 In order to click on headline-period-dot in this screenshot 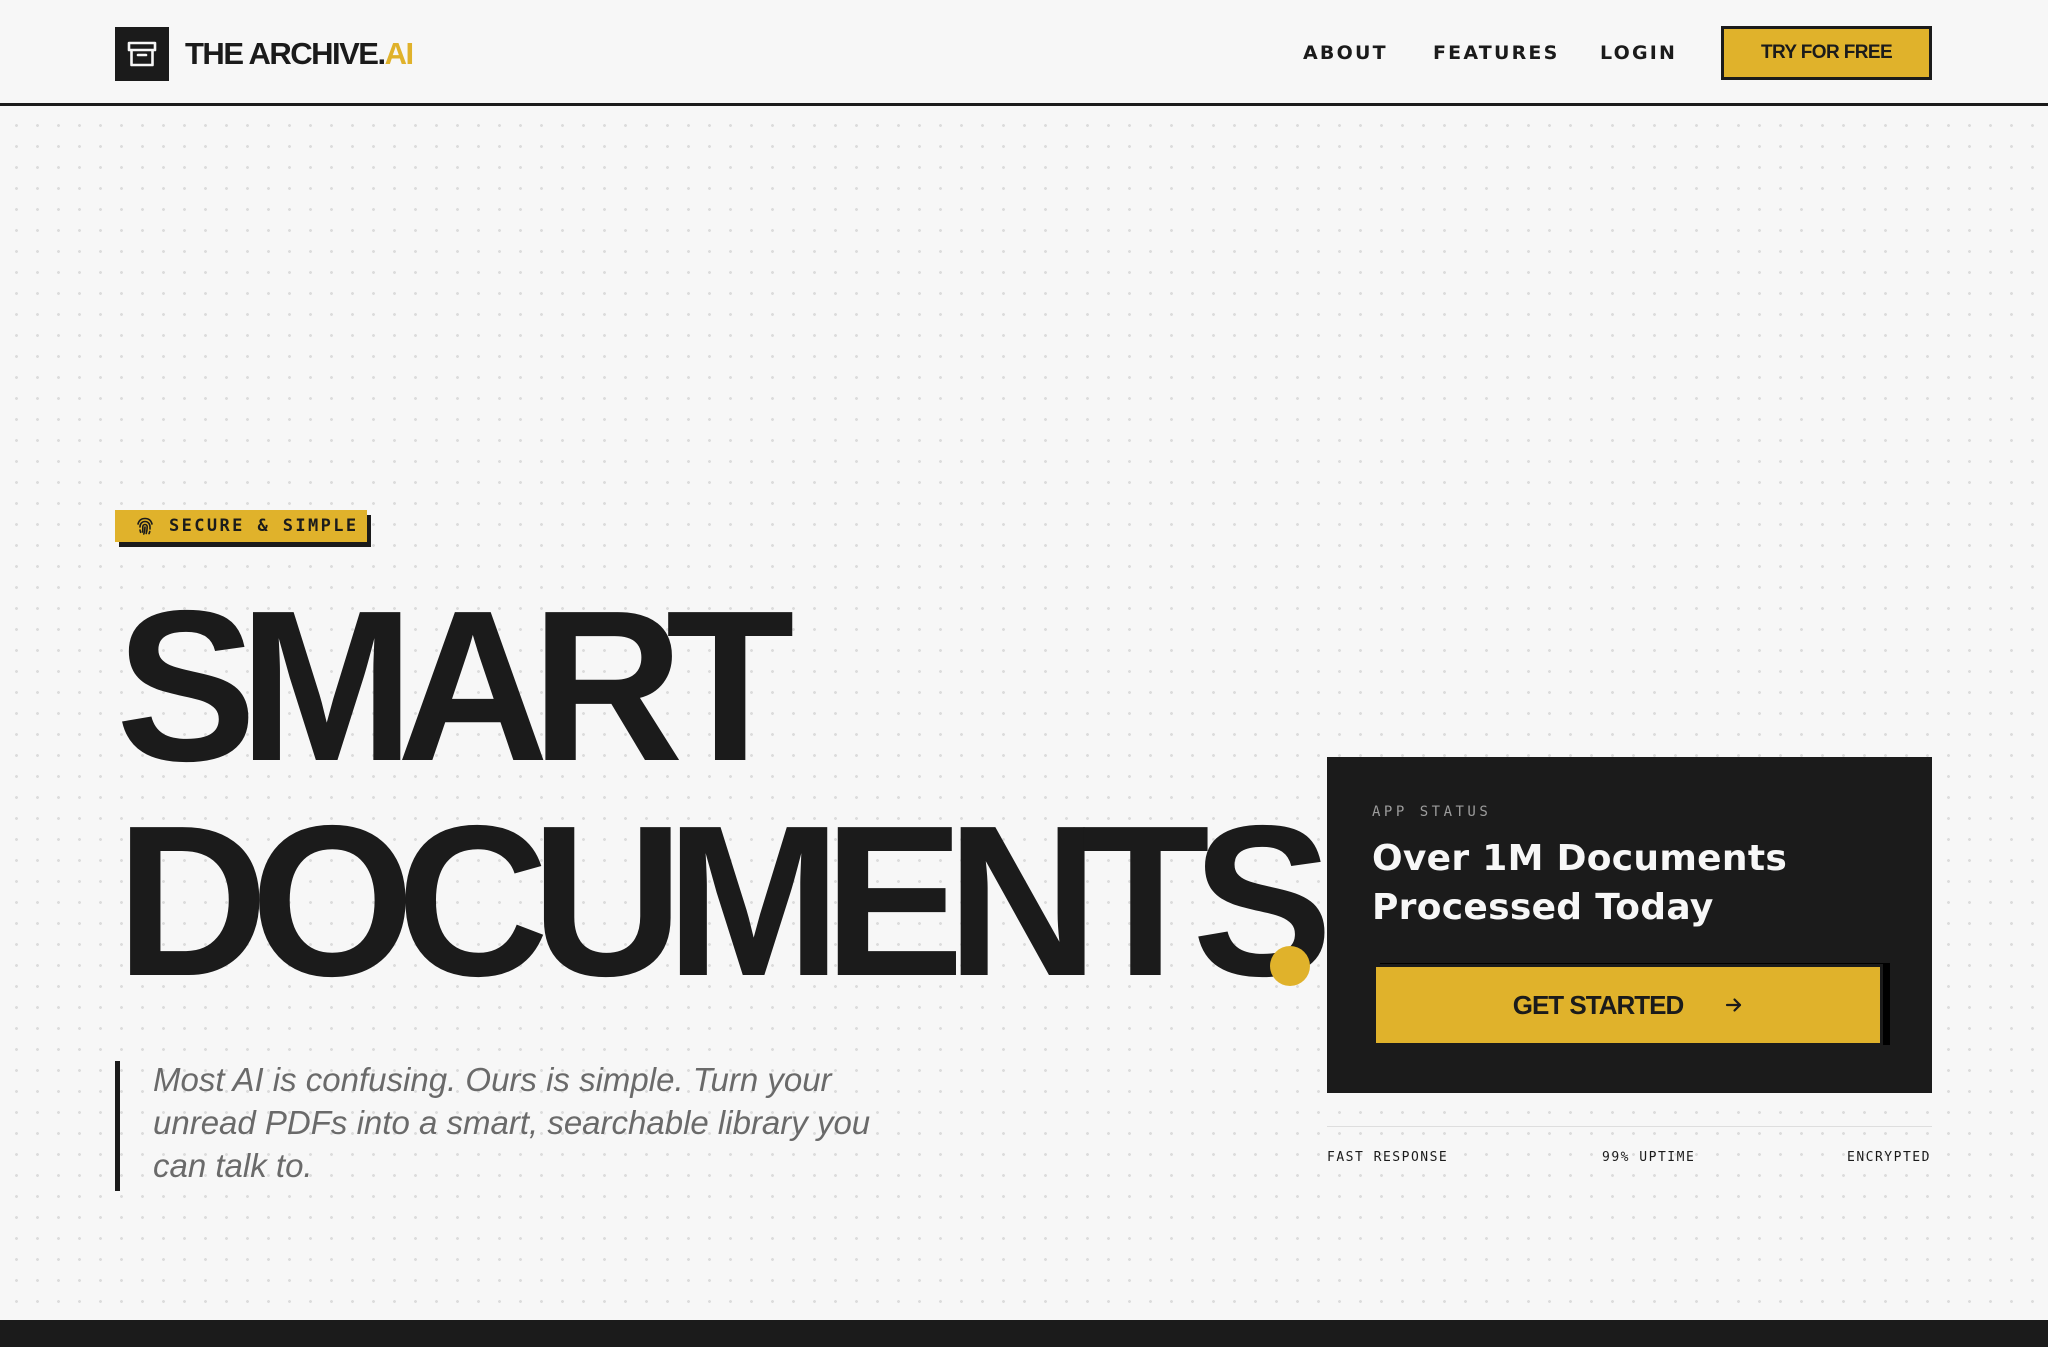, I will do `click(1290, 966)`.